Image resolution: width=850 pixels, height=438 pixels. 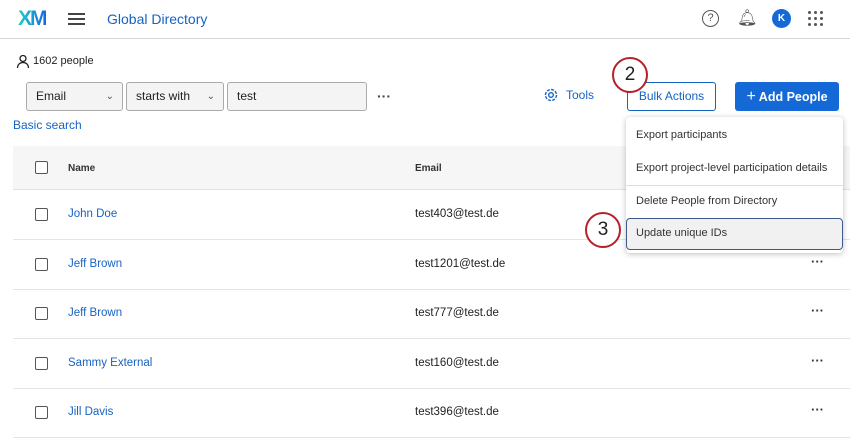 What do you see at coordinates (297, 96) in the screenshot?
I see `search-input: test` at bounding box center [297, 96].